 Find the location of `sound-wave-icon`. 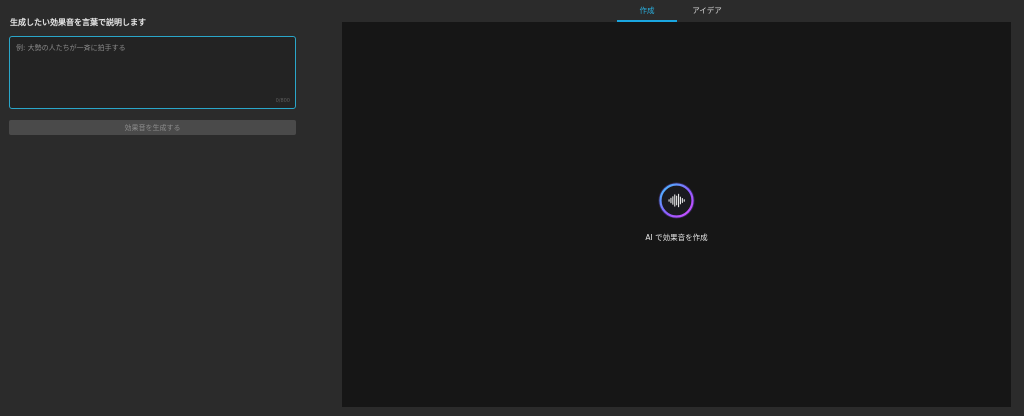

sound-wave-icon is located at coordinates (676, 200).